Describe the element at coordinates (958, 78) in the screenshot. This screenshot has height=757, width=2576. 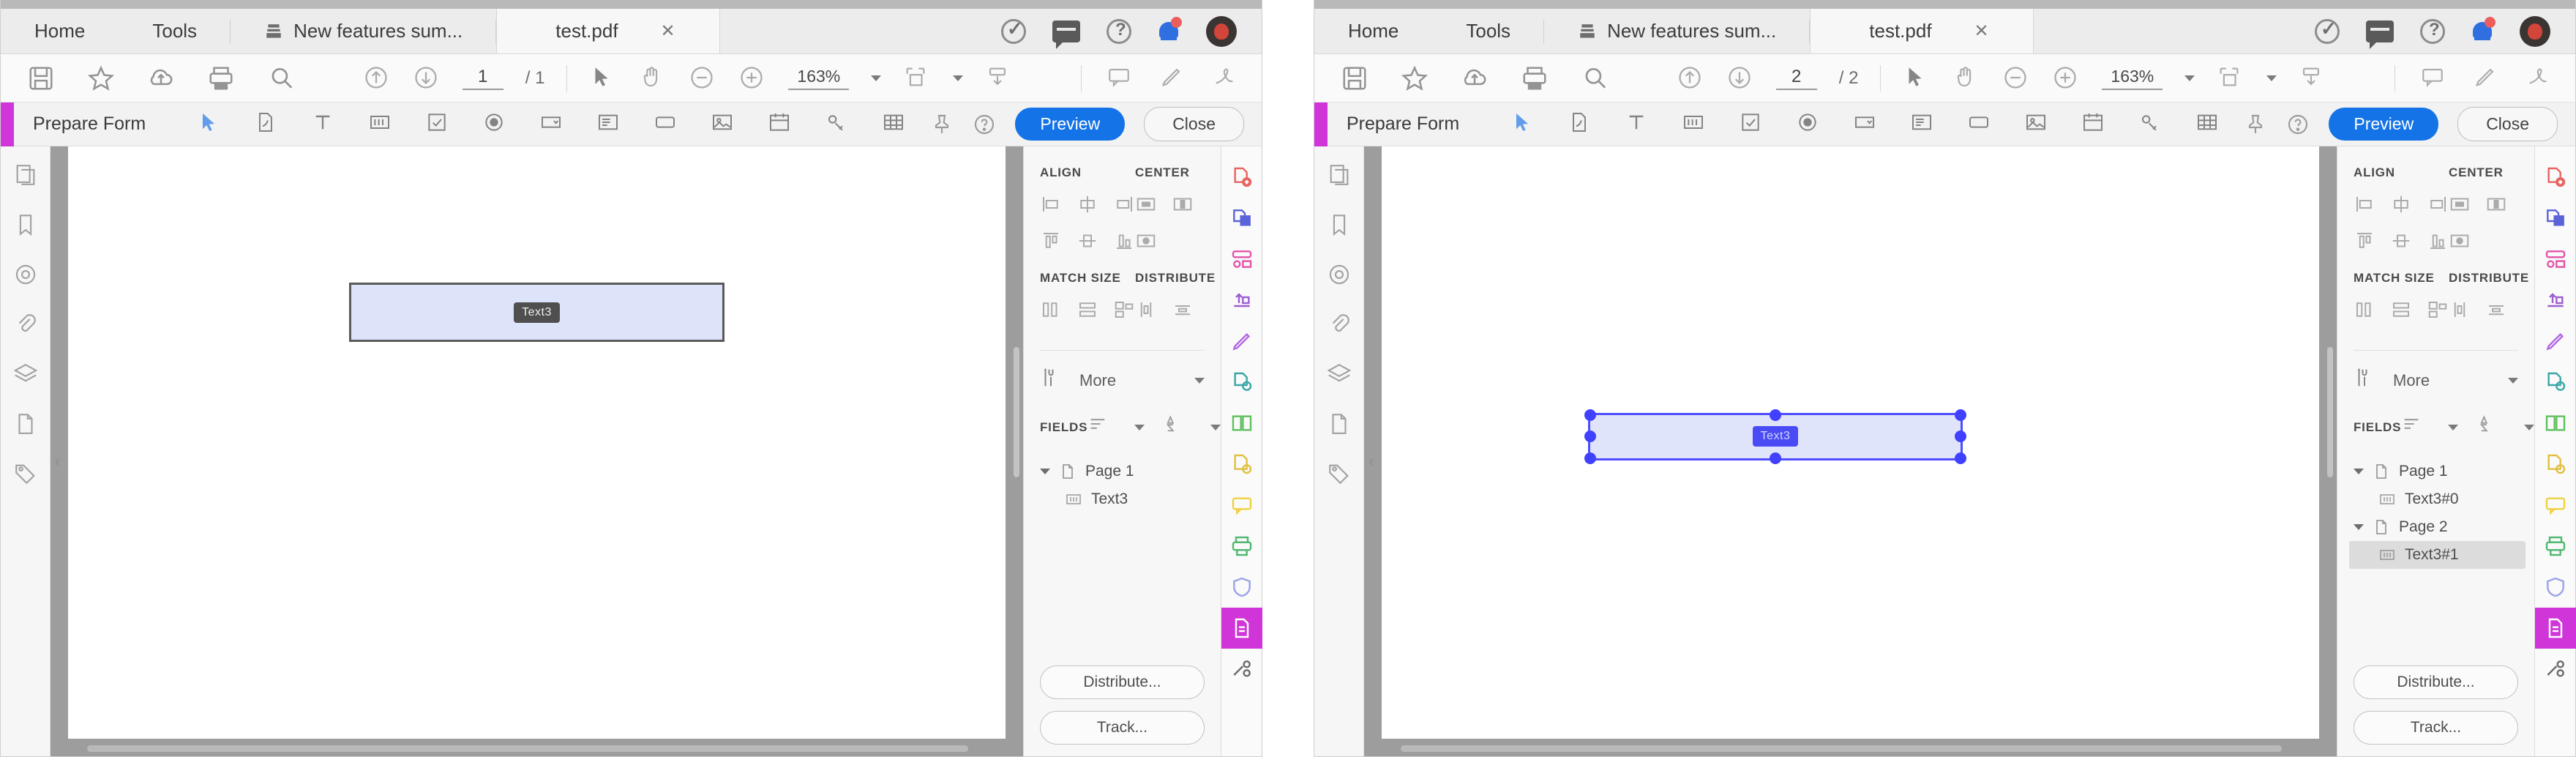
I see `fit-dropdown-chevron-down-icon` at that location.